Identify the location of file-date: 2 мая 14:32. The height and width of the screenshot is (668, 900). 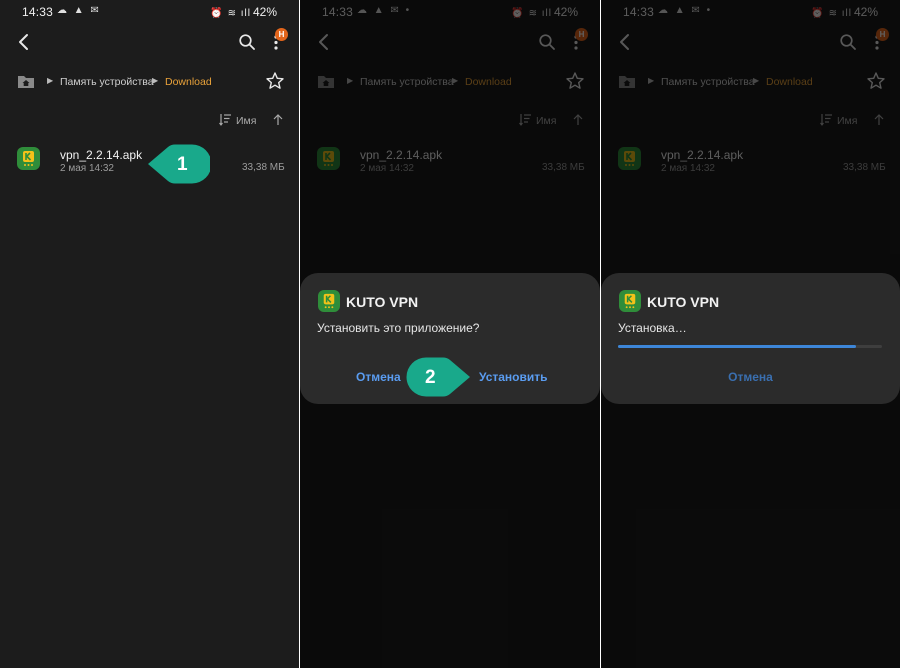
(87, 168).